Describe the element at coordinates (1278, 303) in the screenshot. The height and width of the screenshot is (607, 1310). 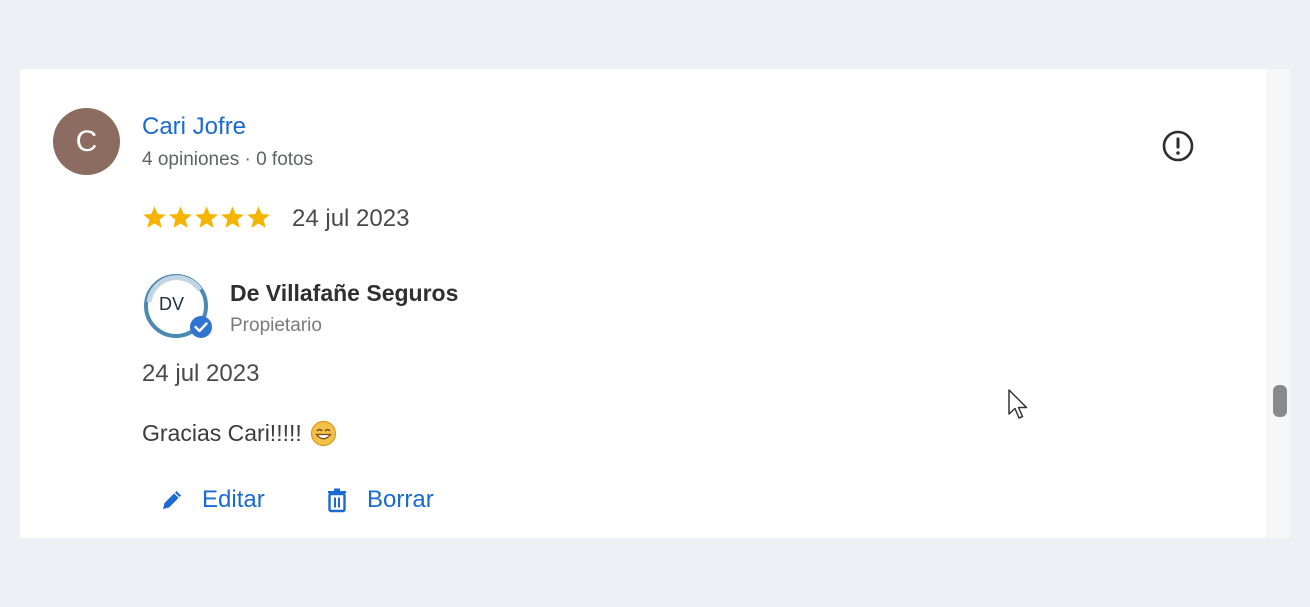
I see `scrollbar-track` at that location.